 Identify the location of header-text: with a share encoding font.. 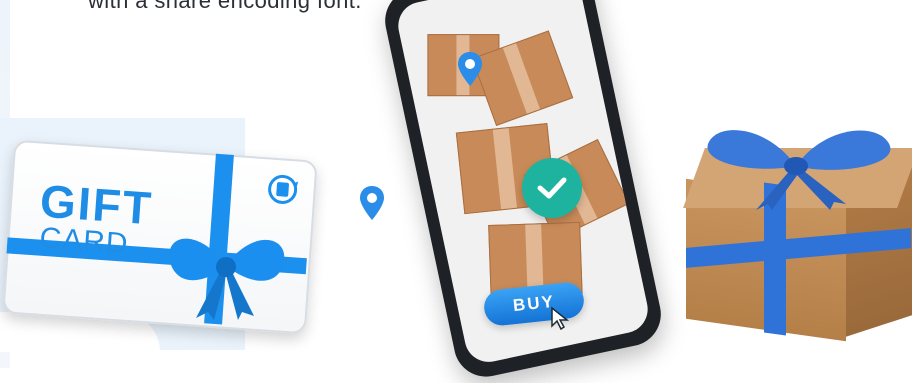
(225, 6).